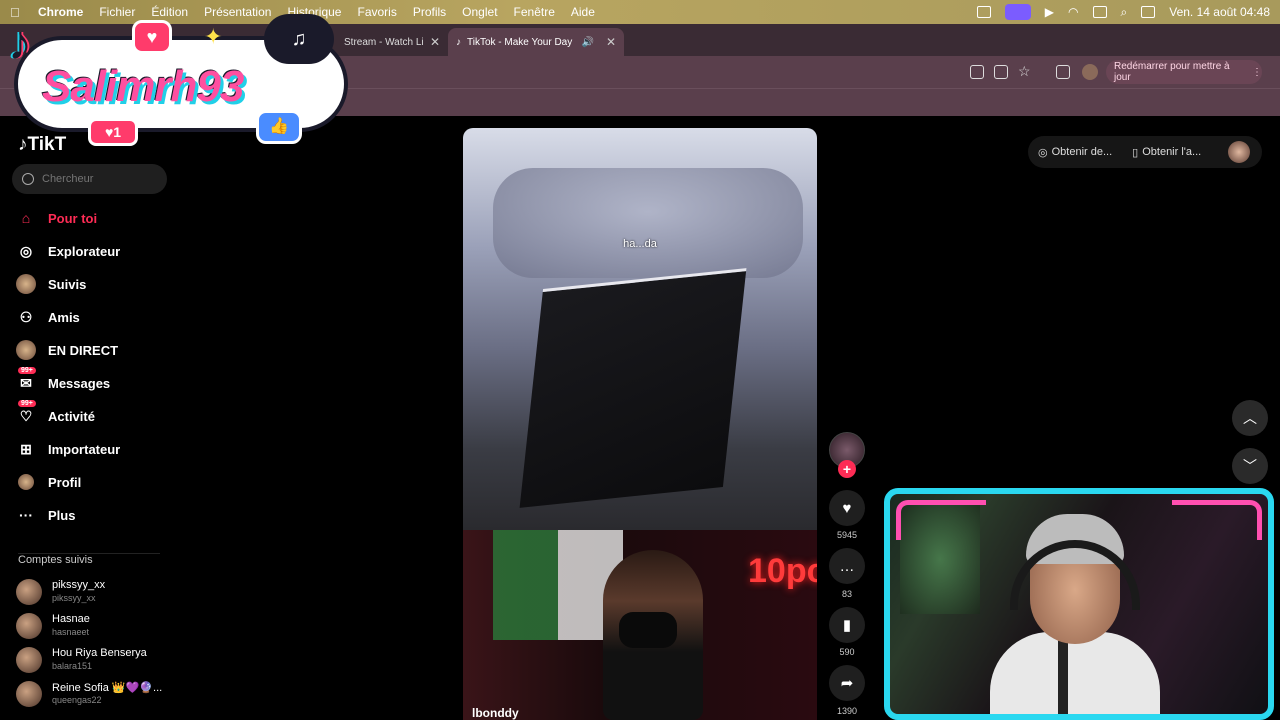 The image size is (1280, 720). I want to click on share-icon: ➦, so click(847, 683).